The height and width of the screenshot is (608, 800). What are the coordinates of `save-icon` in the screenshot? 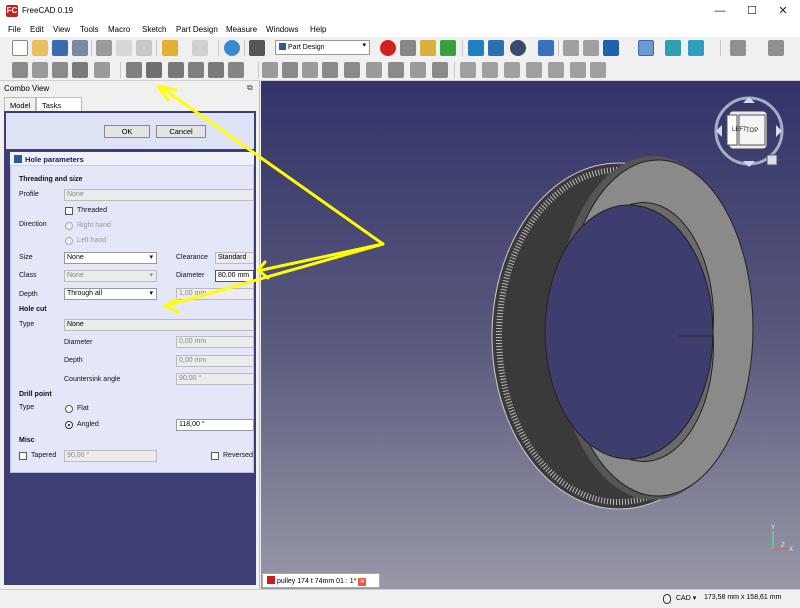 It's located at (60, 48).